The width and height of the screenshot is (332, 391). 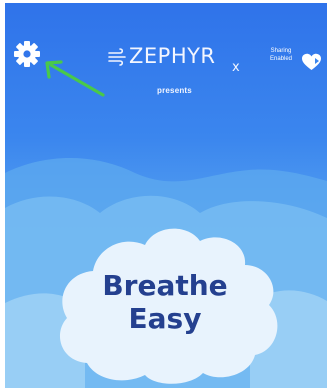 I want to click on brand-name: ZEPHYR, so click(x=172, y=56).